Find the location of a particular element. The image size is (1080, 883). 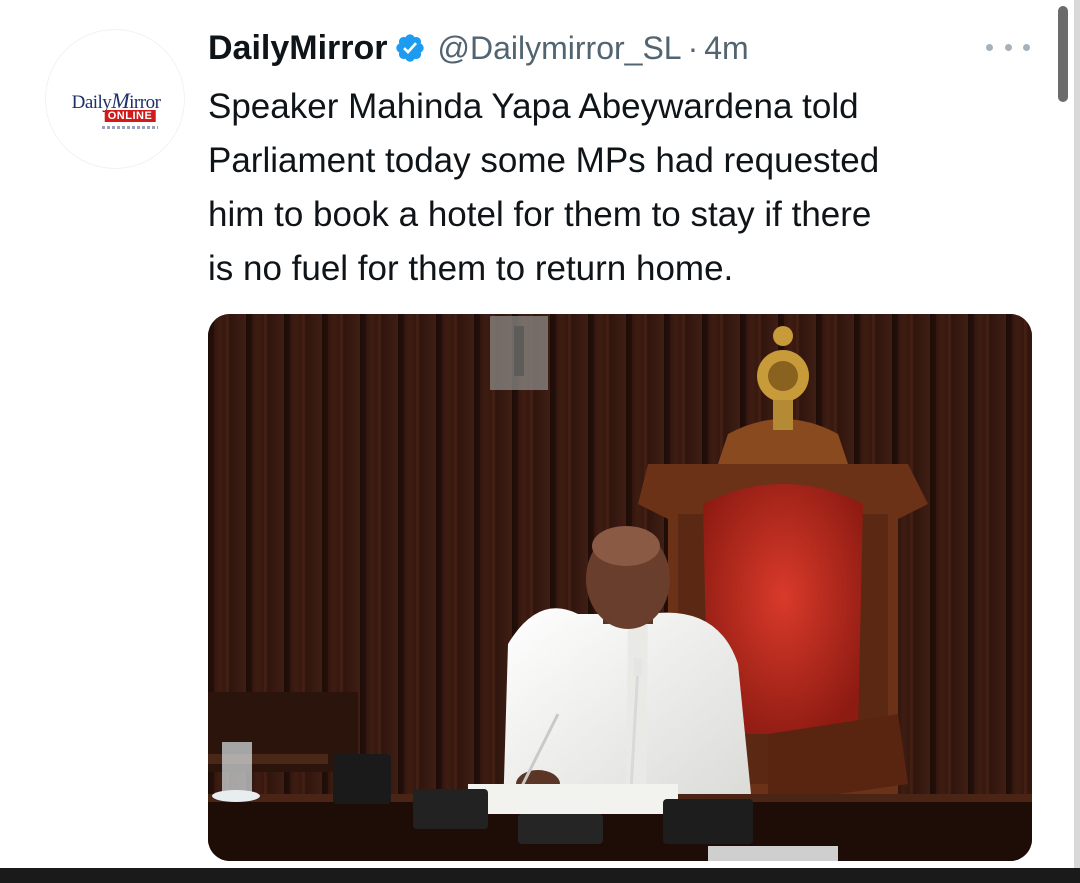

bottom-bar is located at coordinates (540, 875).